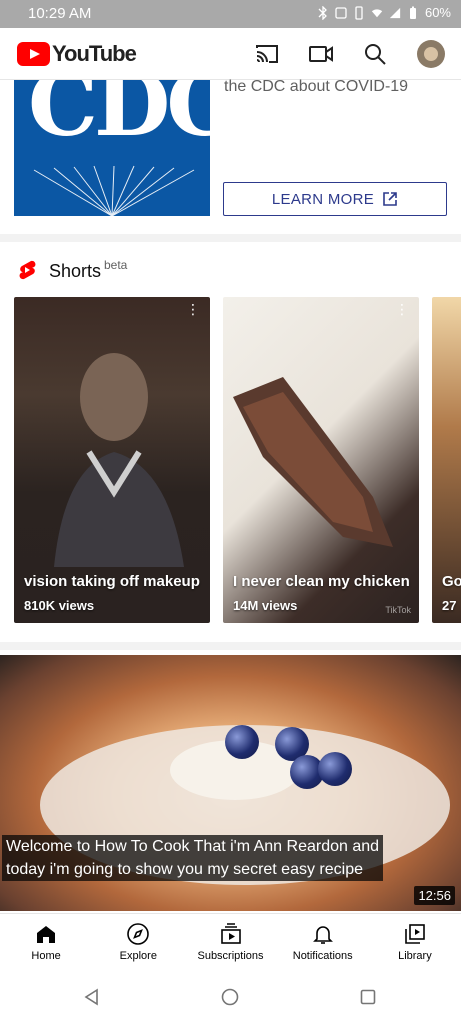 The width and height of the screenshot is (461, 1024). I want to click on nav-home-label: Home, so click(46, 956).